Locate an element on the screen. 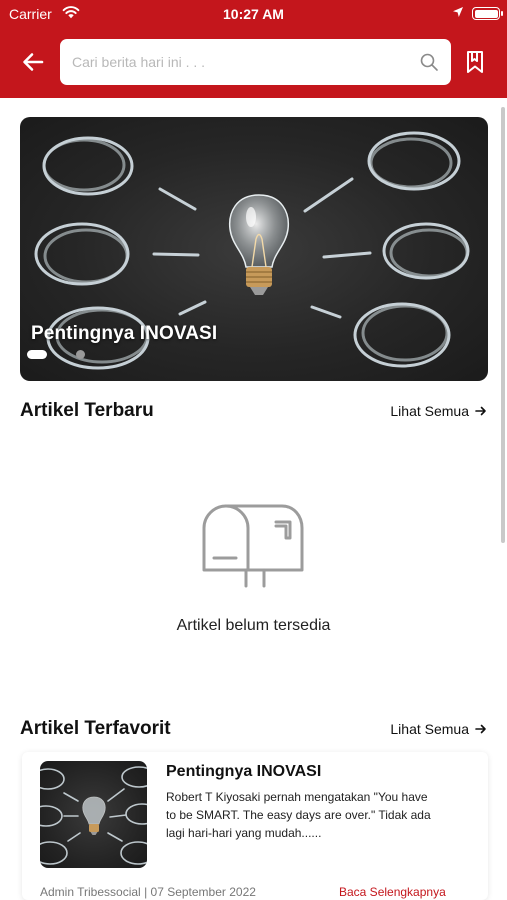 The height and width of the screenshot is (900, 507). article-title: Pentingnya INOVASI is located at coordinates (244, 771).